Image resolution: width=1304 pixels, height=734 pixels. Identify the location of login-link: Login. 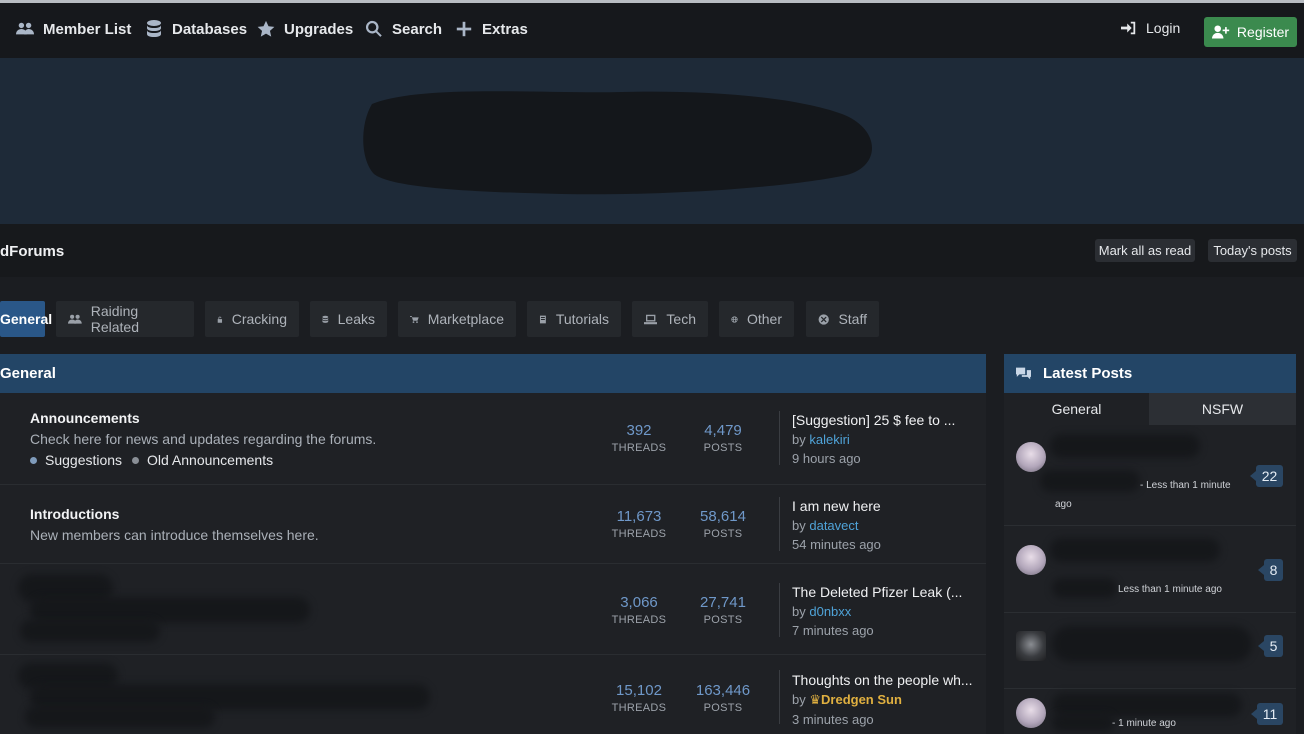
(1150, 28).